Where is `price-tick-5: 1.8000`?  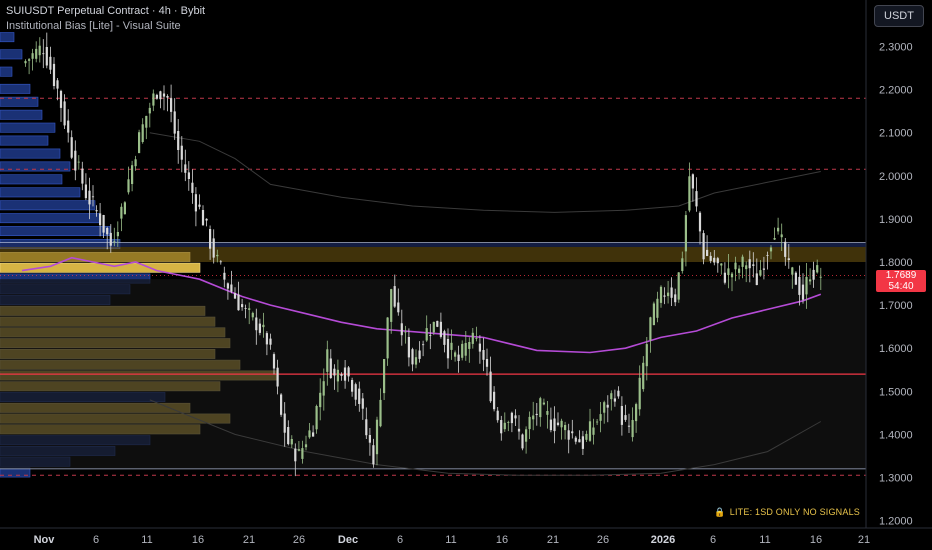 price-tick-5: 1.8000 is located at coordinates (896, 263).